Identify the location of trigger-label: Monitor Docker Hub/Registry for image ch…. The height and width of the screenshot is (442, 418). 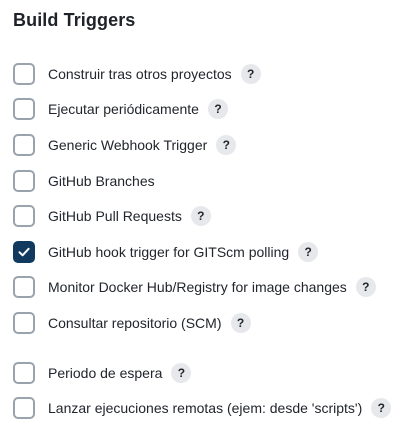
(197, 287).